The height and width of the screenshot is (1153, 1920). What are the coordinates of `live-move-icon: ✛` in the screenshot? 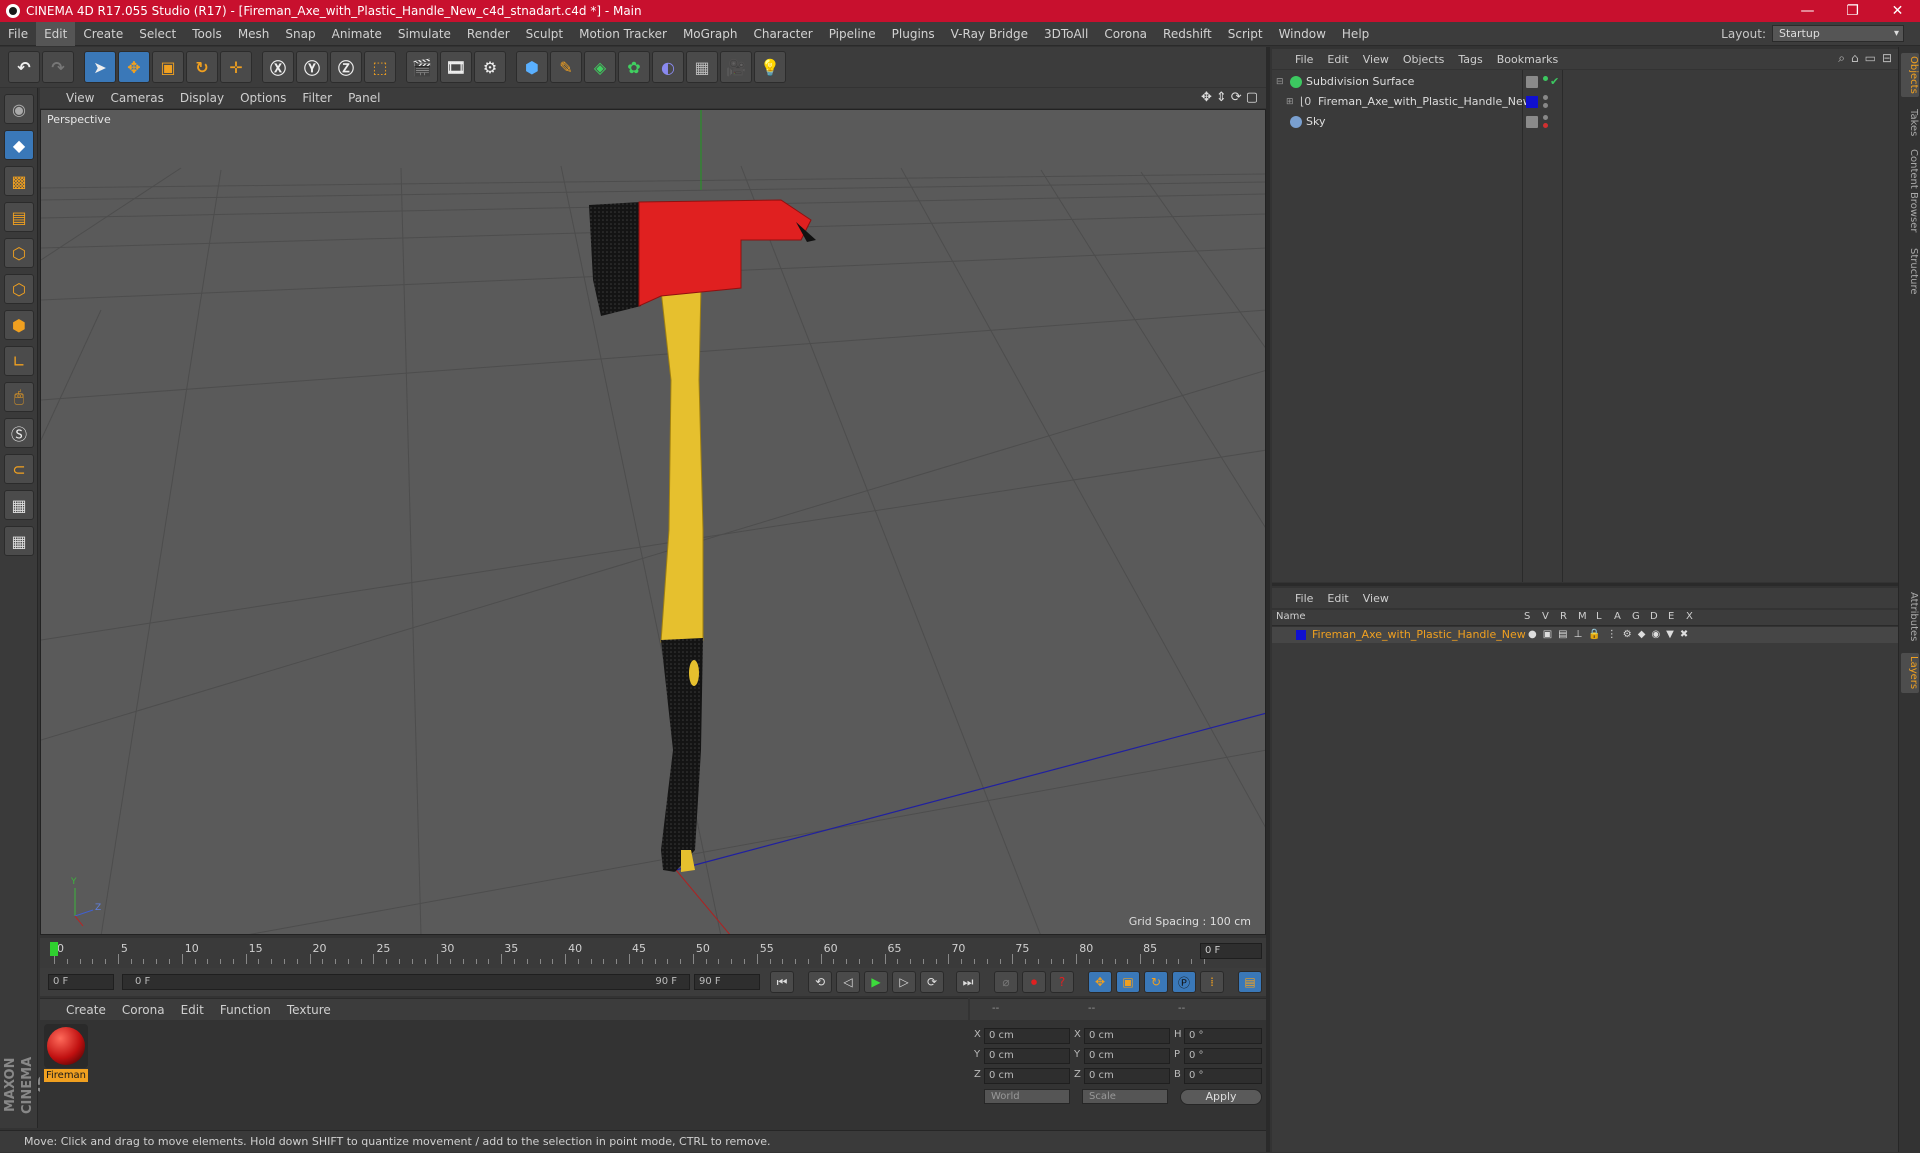 It's located at (236, 67).